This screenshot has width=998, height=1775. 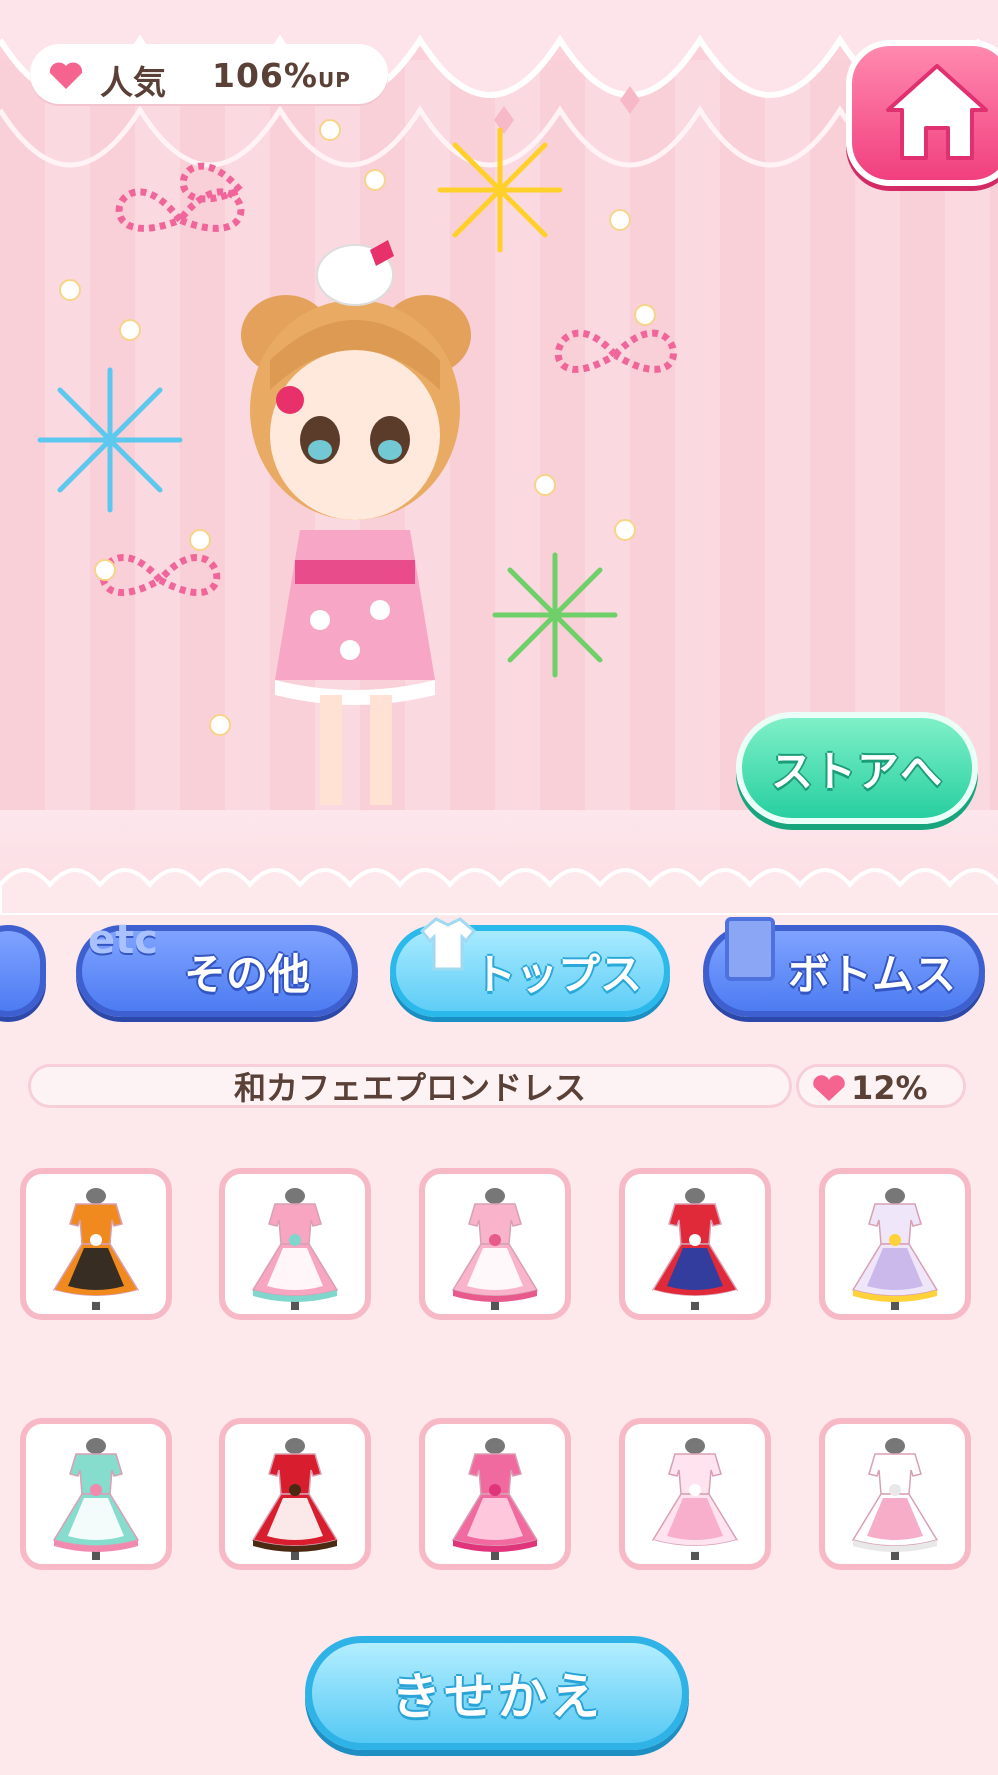 I want to click on tab-etc: etc その他, so click(x=217, y=967).